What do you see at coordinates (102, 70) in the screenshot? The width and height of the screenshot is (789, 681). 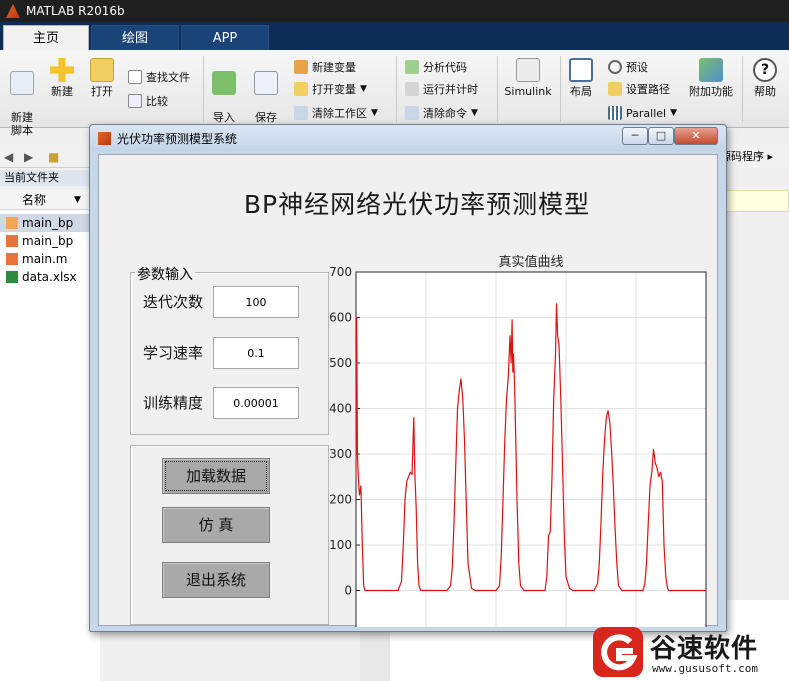 I see `folder-icon` at bounding box center [102, 70].